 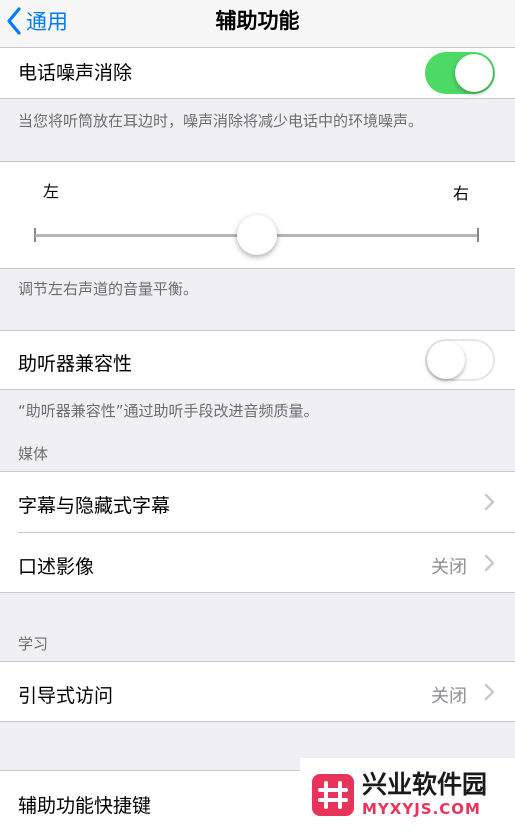 I want to click on media-section-header: 媒体, so click(x=33, y=454).